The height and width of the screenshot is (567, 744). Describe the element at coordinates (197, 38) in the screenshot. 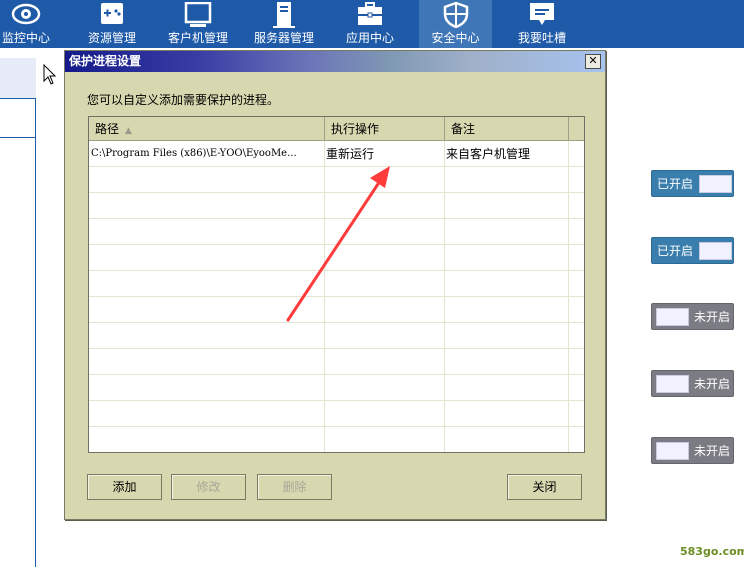

I see `nav-label: 客户机管理` at that location.